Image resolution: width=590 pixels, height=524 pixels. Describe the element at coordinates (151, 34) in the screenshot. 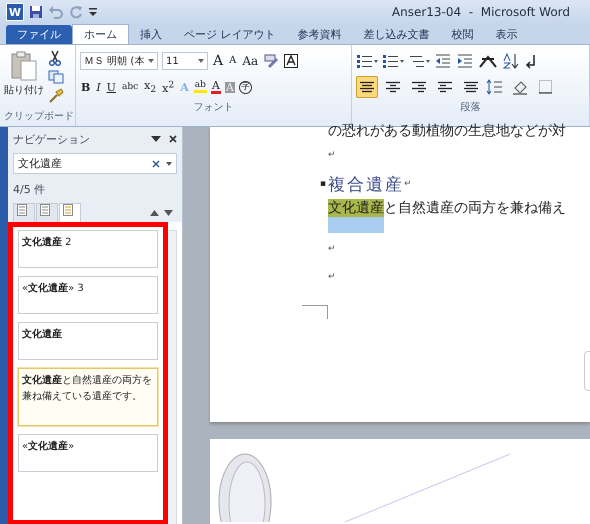

I see `ribbon-tab: 挿入` at that location.